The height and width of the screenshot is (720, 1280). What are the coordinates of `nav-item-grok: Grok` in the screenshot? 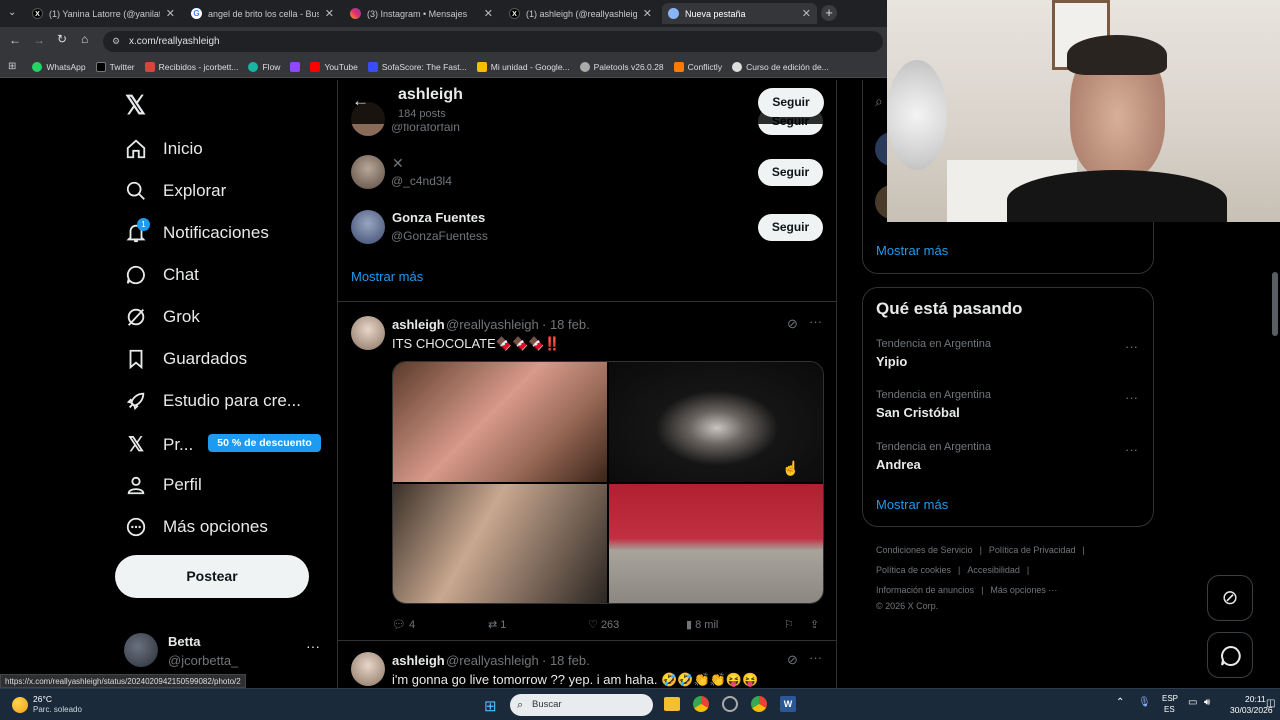 It's located at (162, 317).